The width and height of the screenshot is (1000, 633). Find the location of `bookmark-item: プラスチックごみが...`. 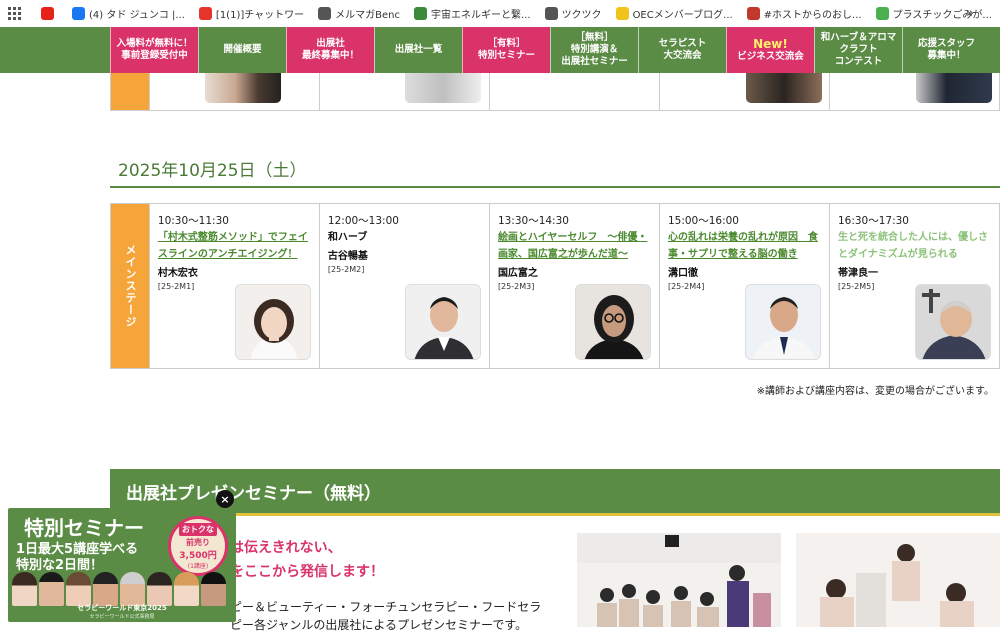

bookmark-item: プラスチックごみが... is located at coordinates (933, 13).